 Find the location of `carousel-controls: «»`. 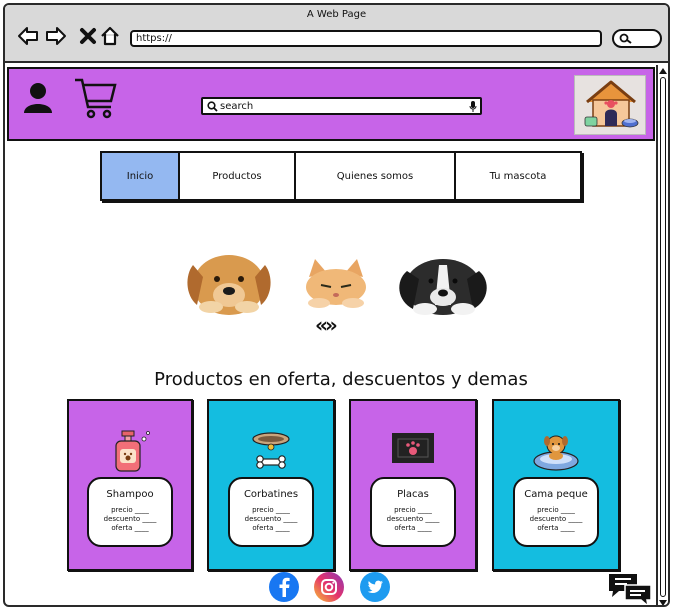

carousel-controls: «» is located at coordinates (326, 325).